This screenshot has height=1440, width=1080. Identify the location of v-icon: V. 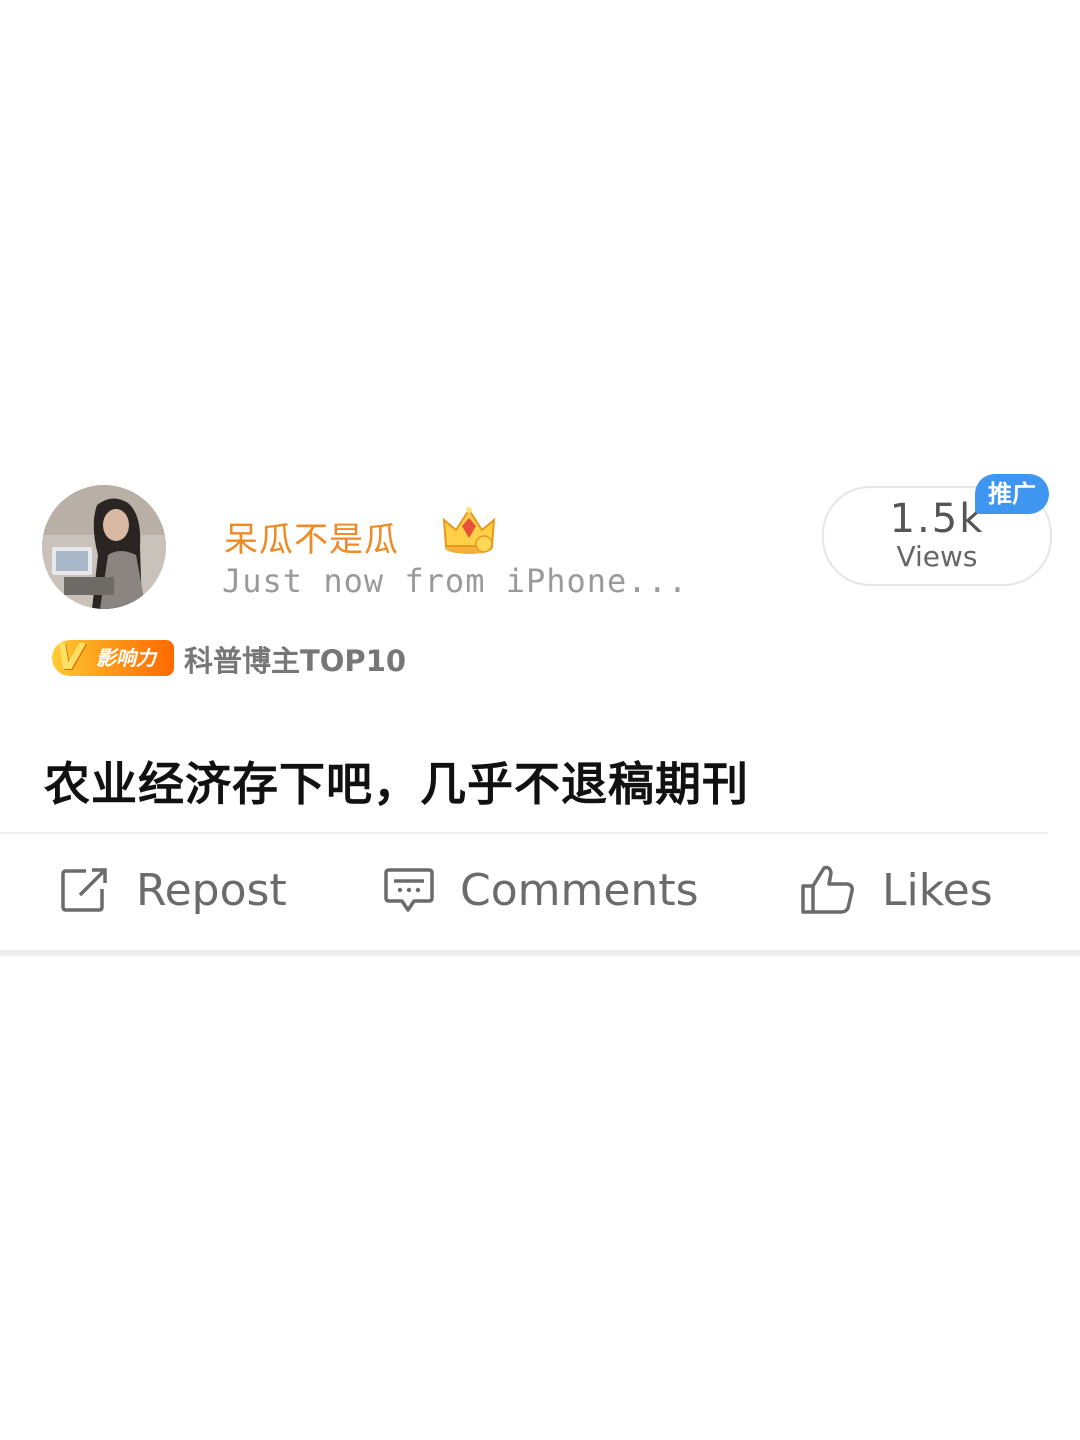
(70, 657).